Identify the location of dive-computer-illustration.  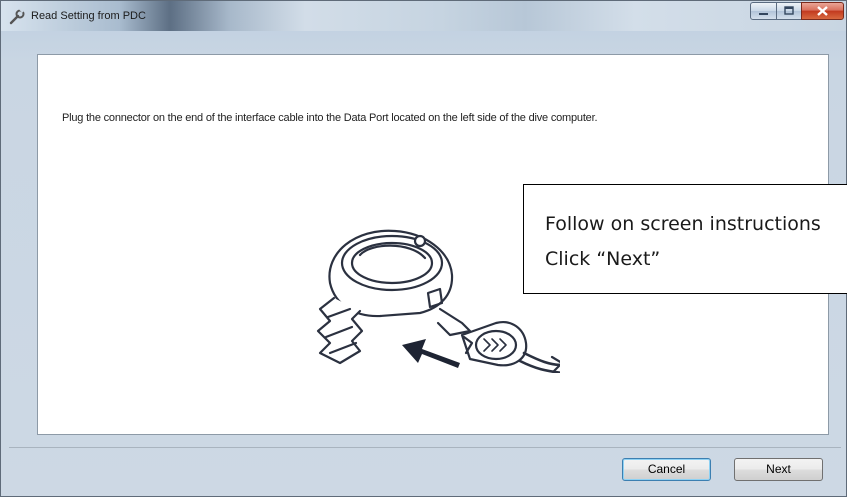
(438, 301).